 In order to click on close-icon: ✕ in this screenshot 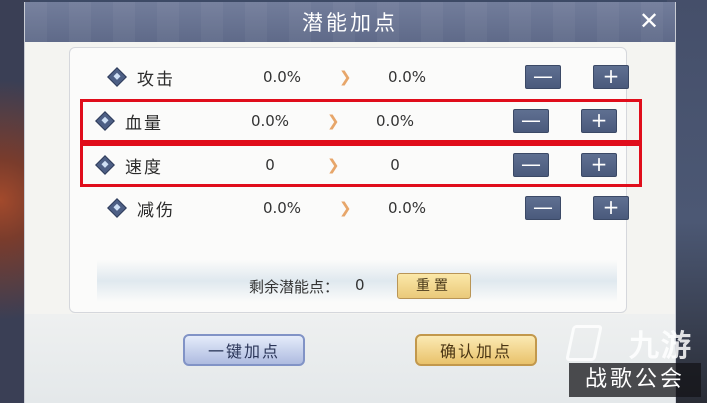, I will do `click(649, 21)`.